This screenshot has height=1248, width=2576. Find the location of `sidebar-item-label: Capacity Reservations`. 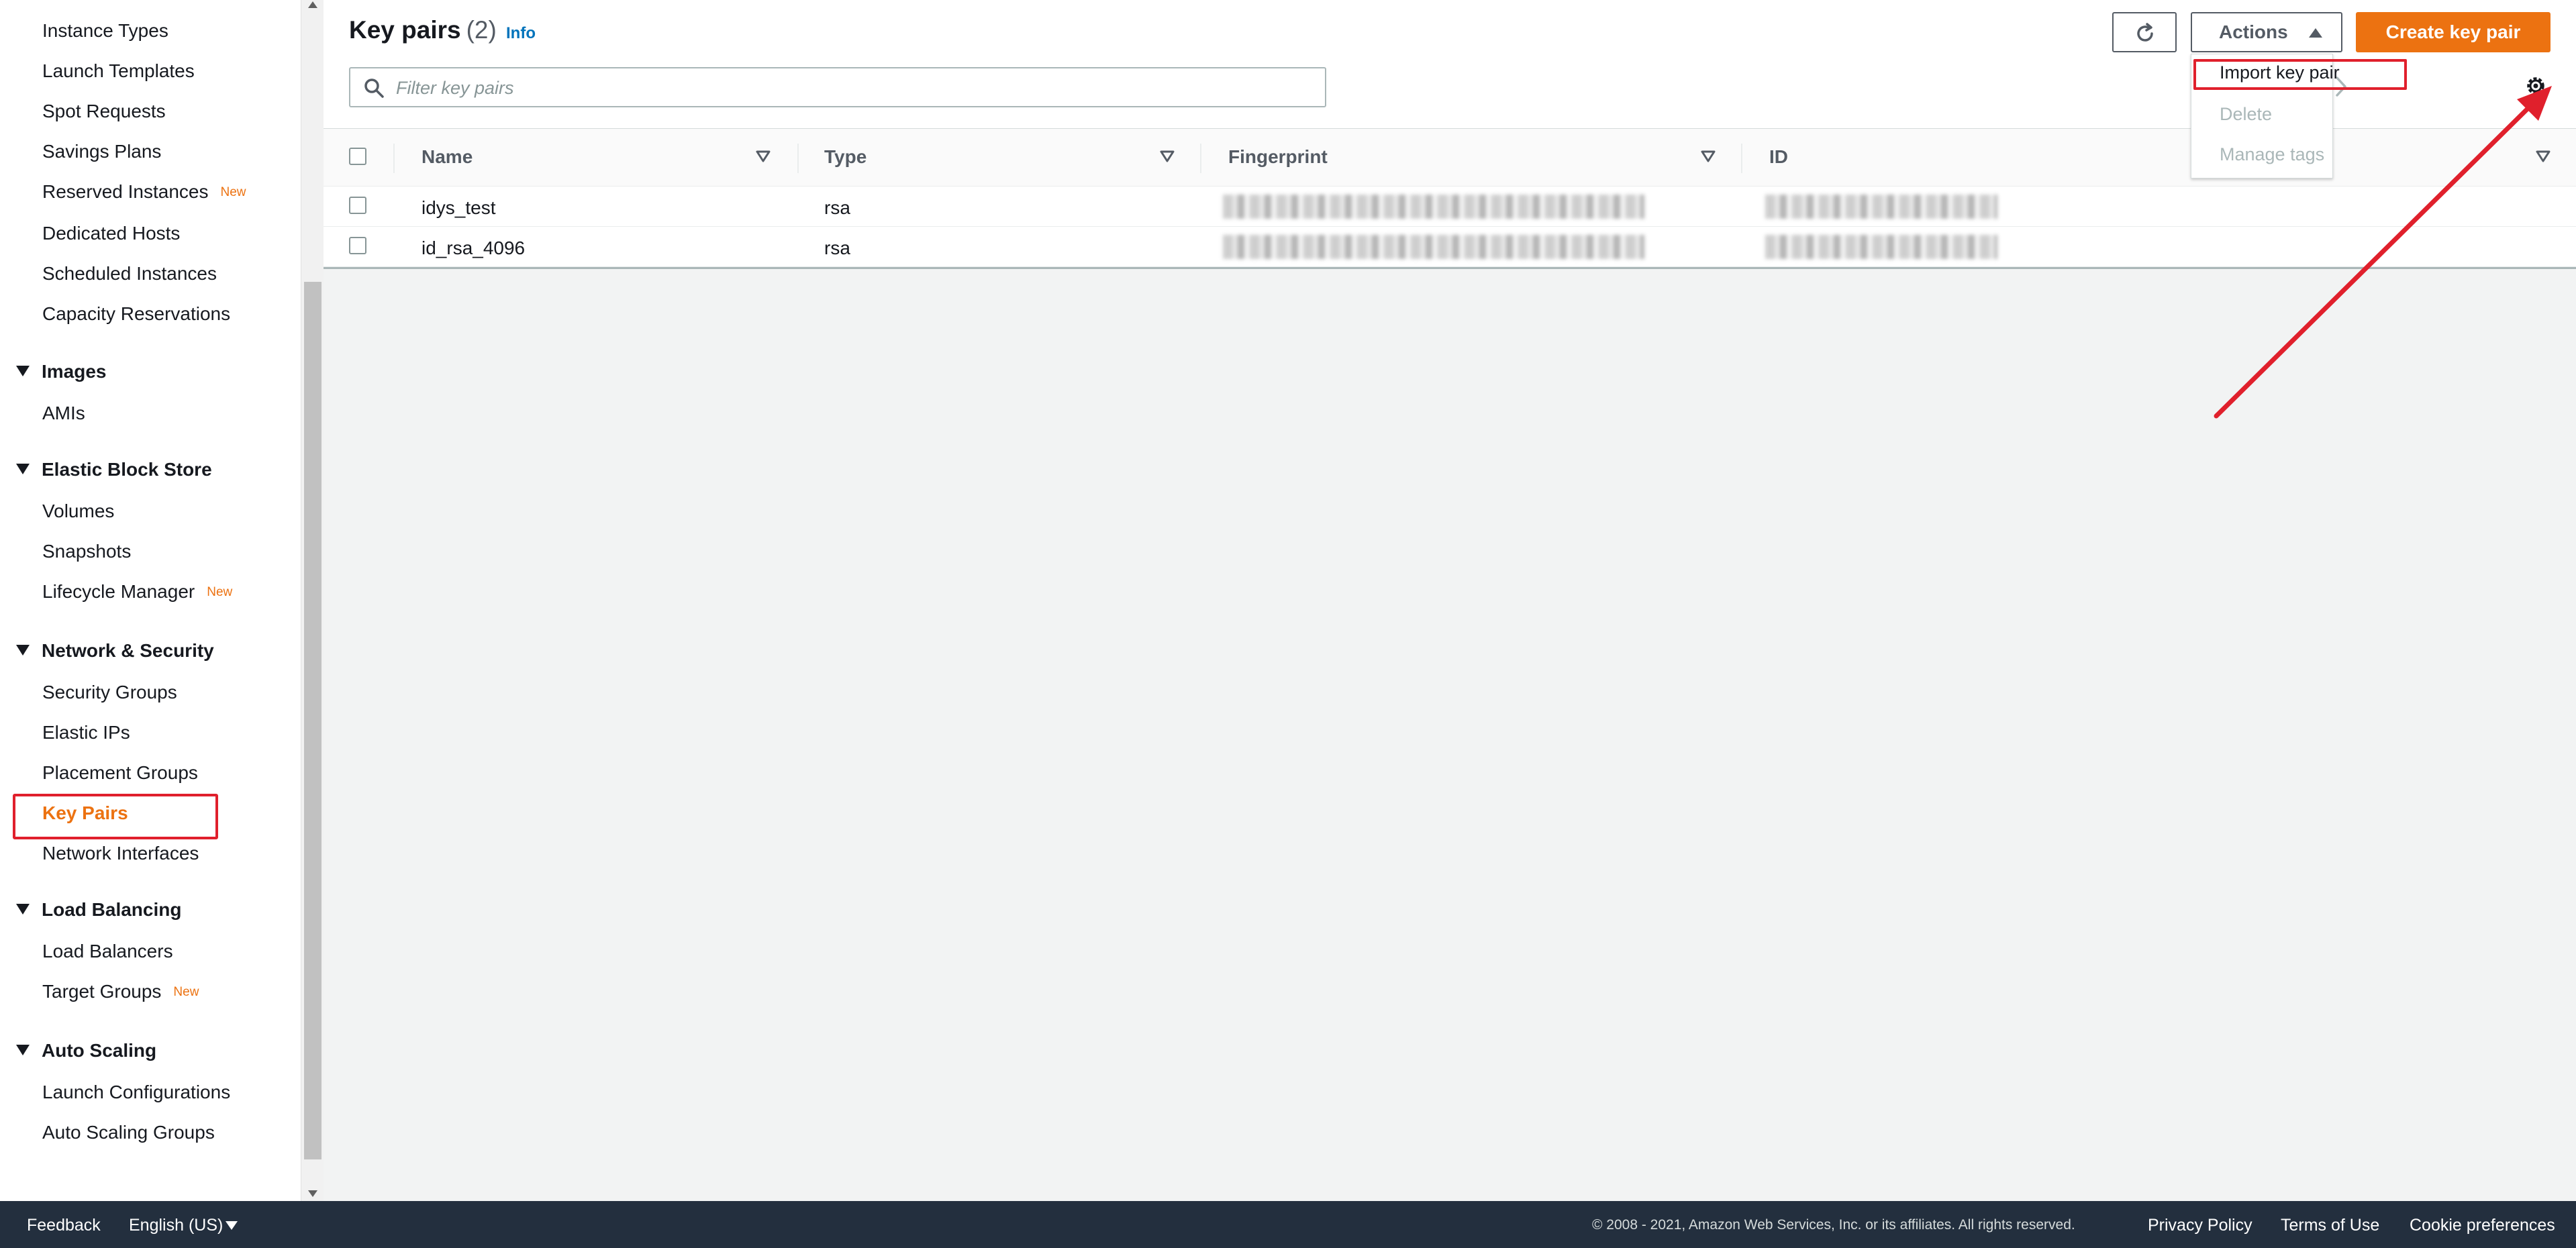

sidebar-item-label: Capacity Reservations is located at coordinates (136, 313).